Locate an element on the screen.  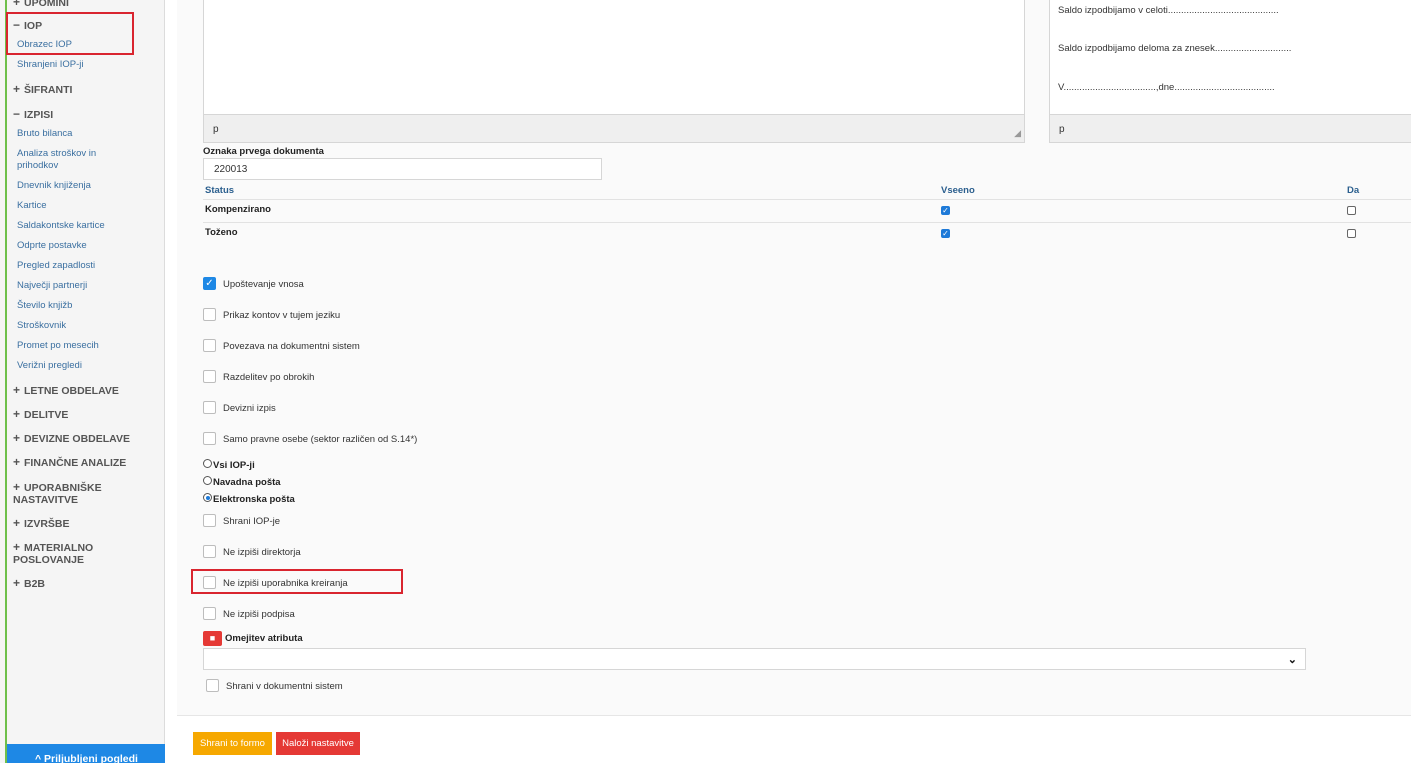
checkbox-shrani-dms is located at coordinates (212, 685).